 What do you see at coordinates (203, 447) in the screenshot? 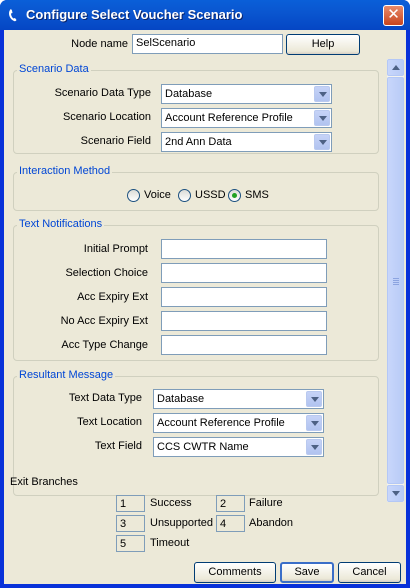
I see `text-field-value: CCS CWTR Name` at bounding box center [203, 447].